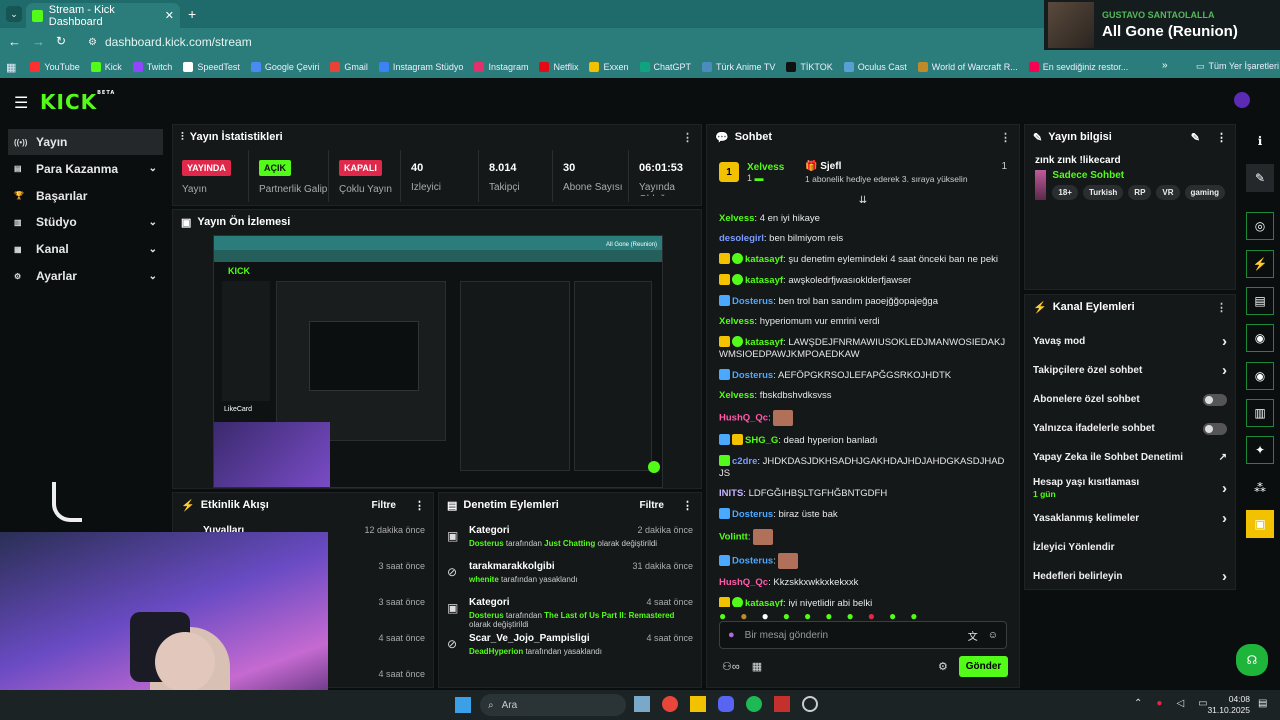 The image size is (1280, 720). I want to click on chat-message: desolegirl: ben bilmiyom reis, so click(863, 239).